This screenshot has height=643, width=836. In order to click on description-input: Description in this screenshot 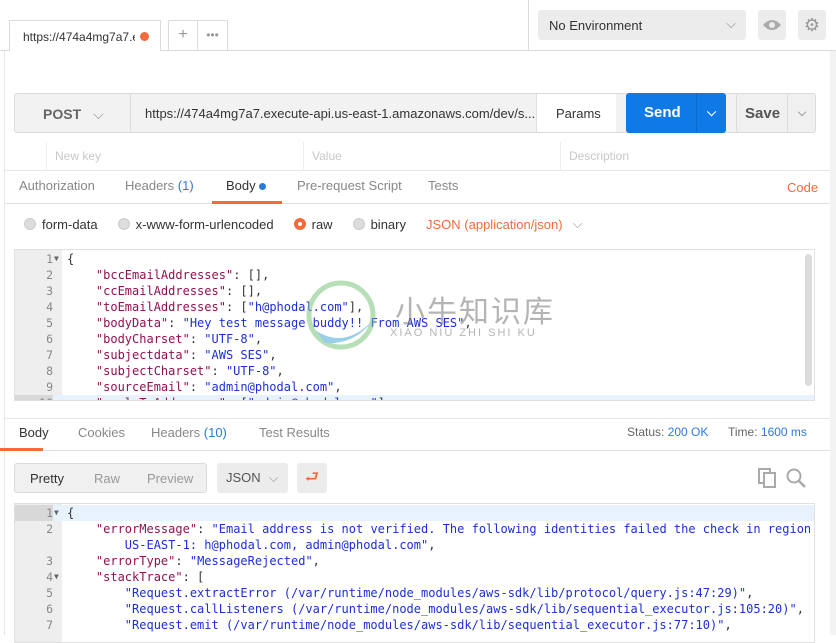, I will do `click(695, 156)`.